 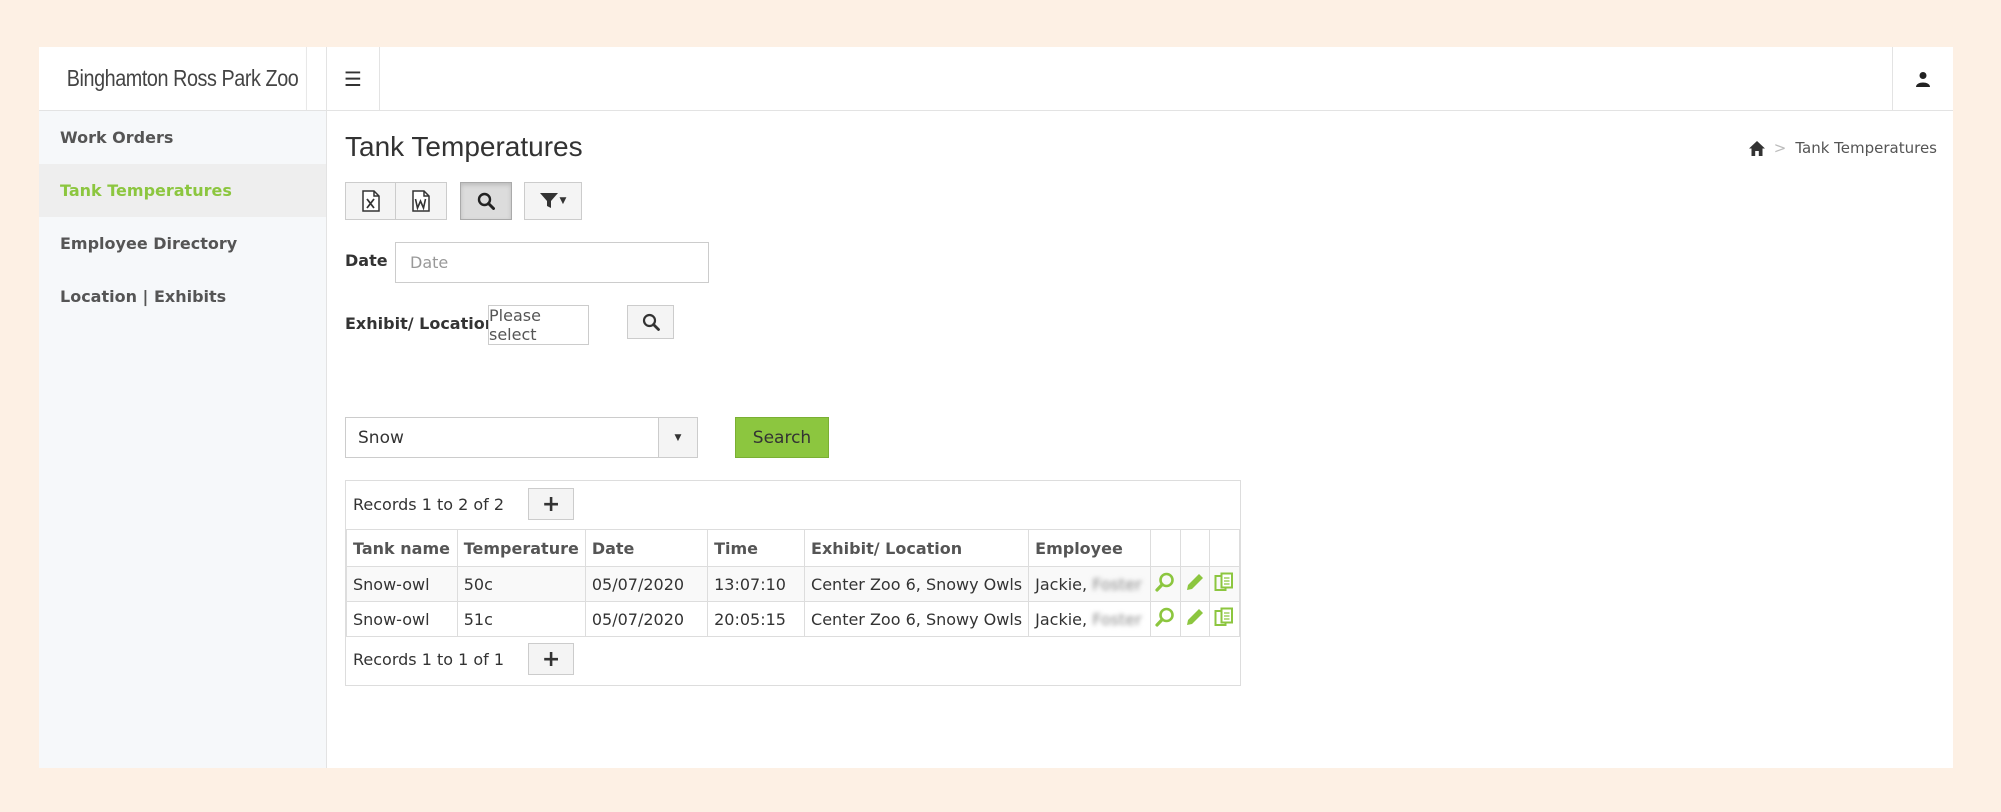 I want to click on search-button: Search, so click(x=782, y=437).